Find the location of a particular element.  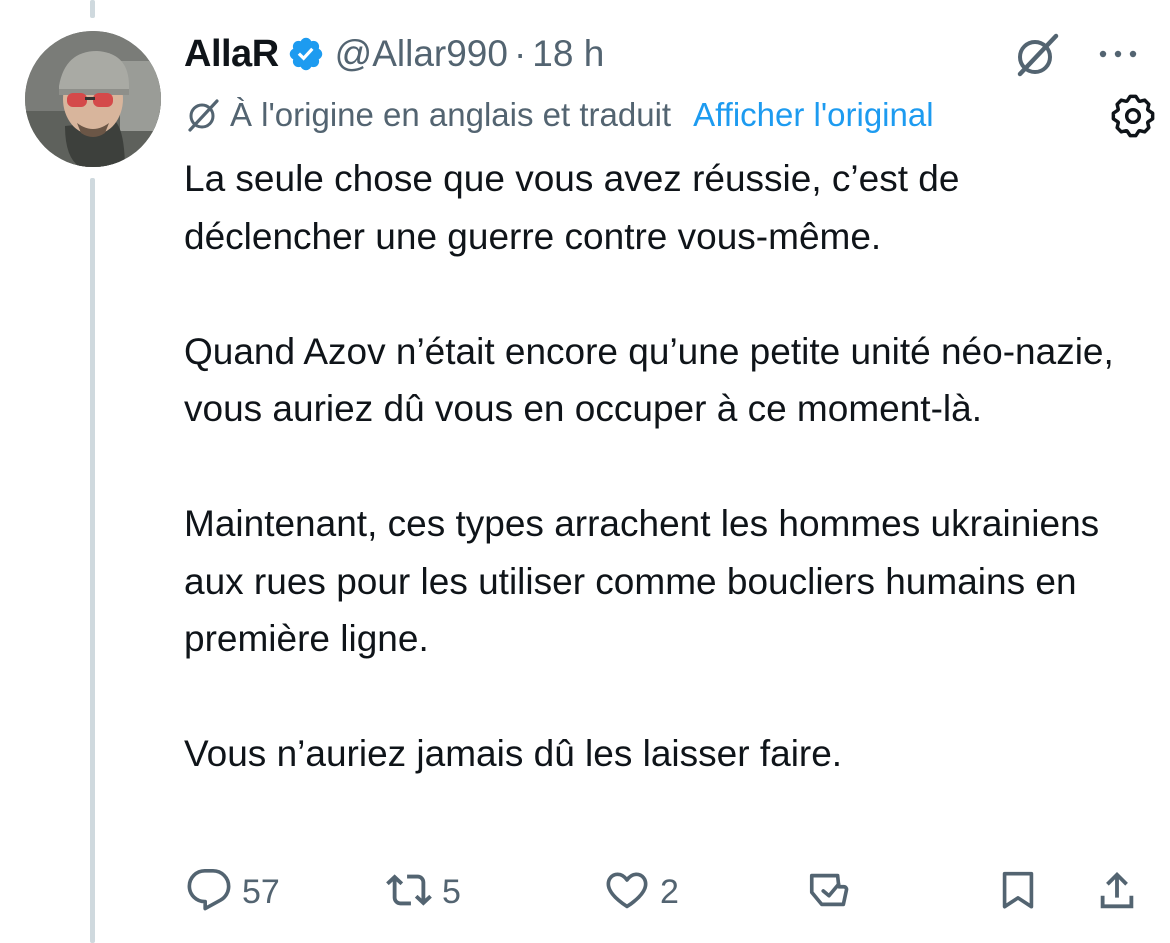

bookmark-icon is located at coordinates (1018, 892).